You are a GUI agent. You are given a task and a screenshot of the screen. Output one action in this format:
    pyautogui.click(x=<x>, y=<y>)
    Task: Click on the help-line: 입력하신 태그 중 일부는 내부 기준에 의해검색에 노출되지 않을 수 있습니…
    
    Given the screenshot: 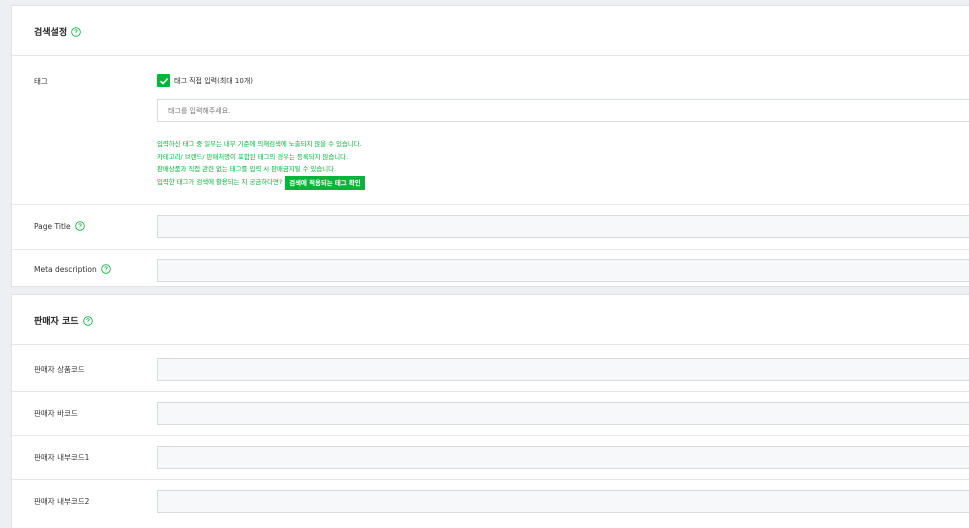 What is the action you would take?
    pyautogui.click(x=259, y=144)
    